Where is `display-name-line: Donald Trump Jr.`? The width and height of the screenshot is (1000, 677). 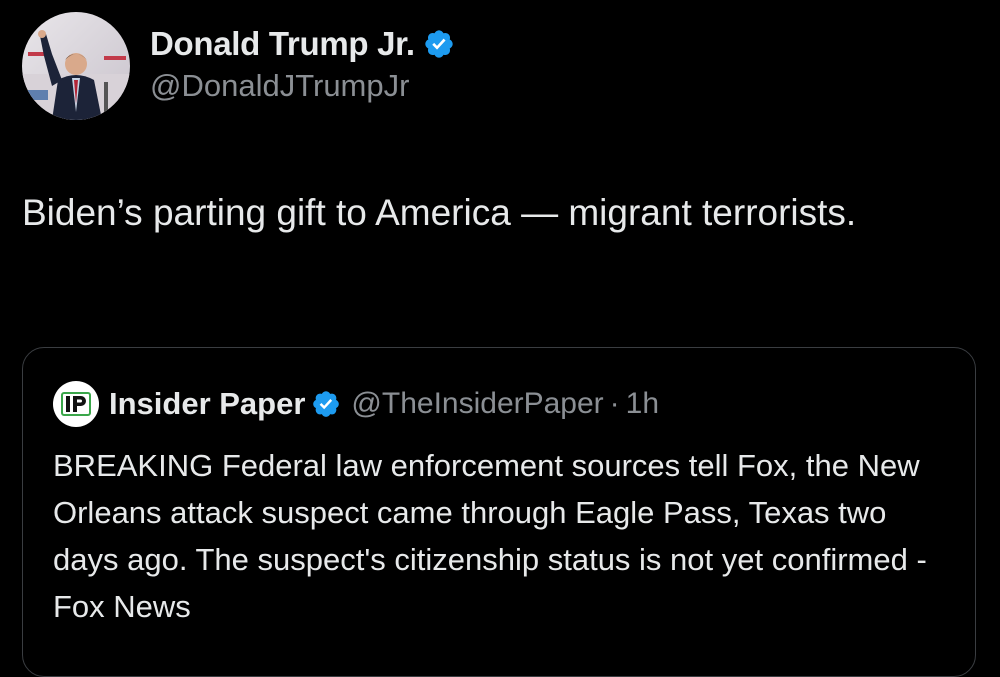
display-name-line: Donald Trump Jr. is located at coordinates (302, 44).